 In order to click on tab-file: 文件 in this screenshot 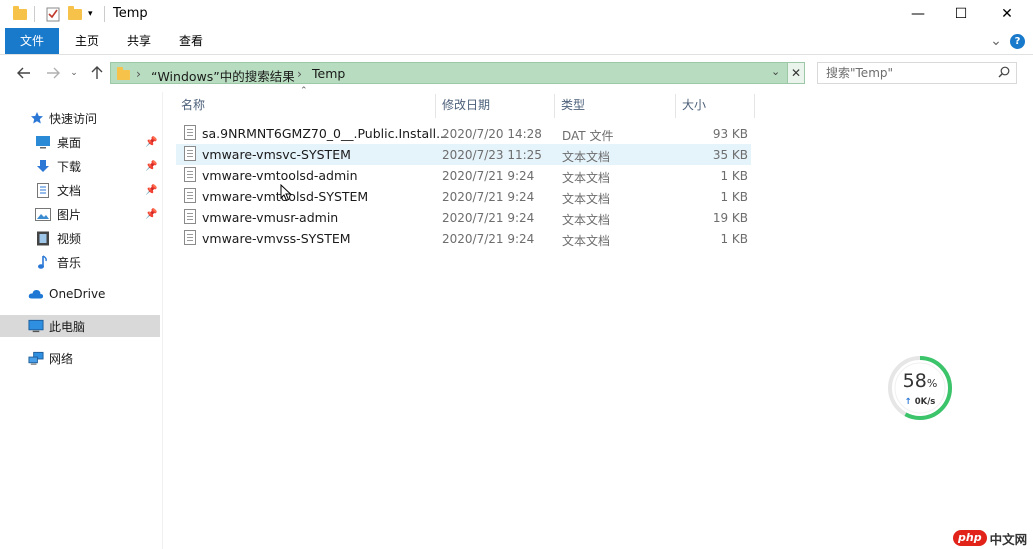, I will do `click(32, 41)`.